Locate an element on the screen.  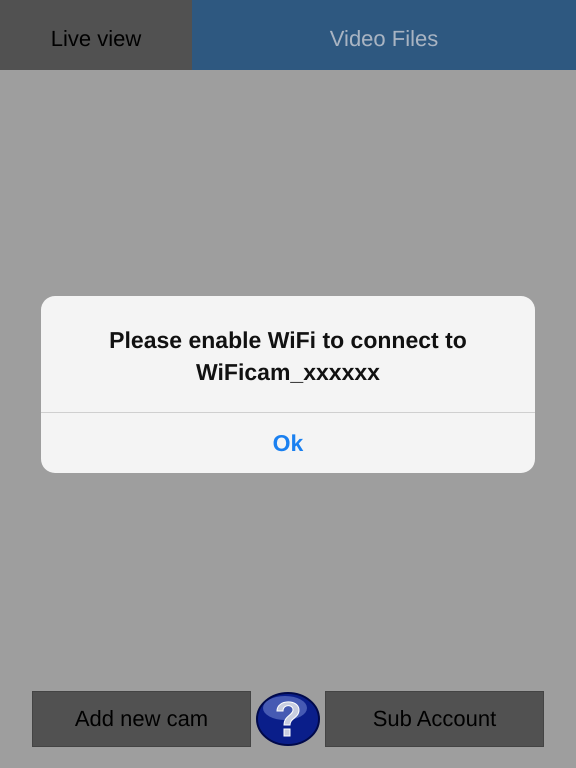
alert-message: Please enable WiFi to connect to WiFicam_xxxxxx is located at coordinates (288, 354).